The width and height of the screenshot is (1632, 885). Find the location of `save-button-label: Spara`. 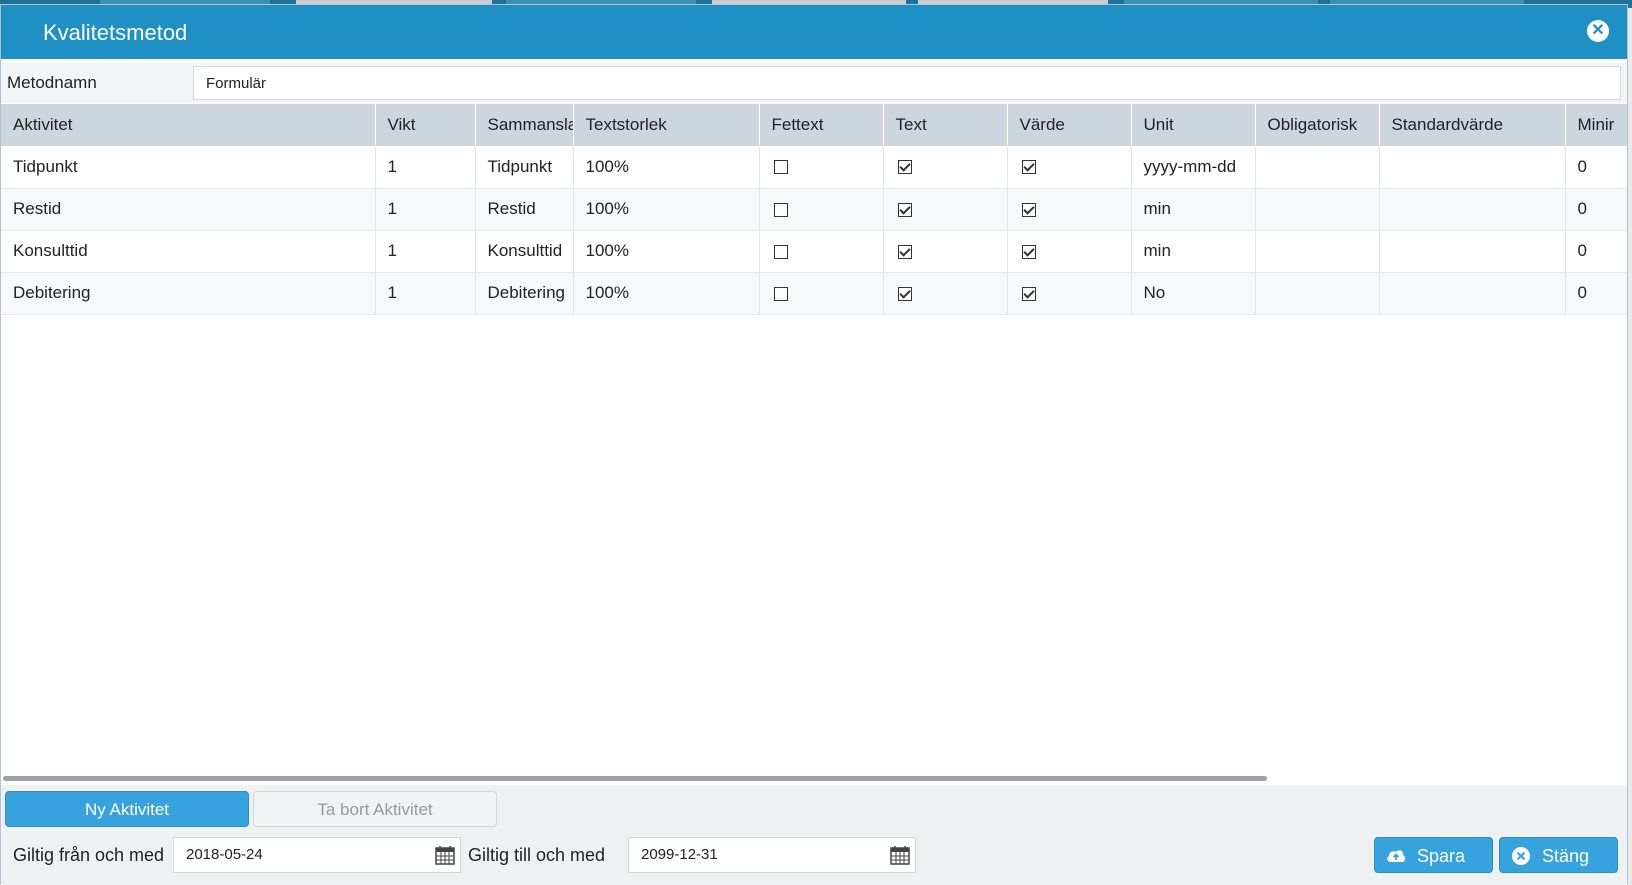

save-button-label: Spara is located at coordinates (1441, 856).